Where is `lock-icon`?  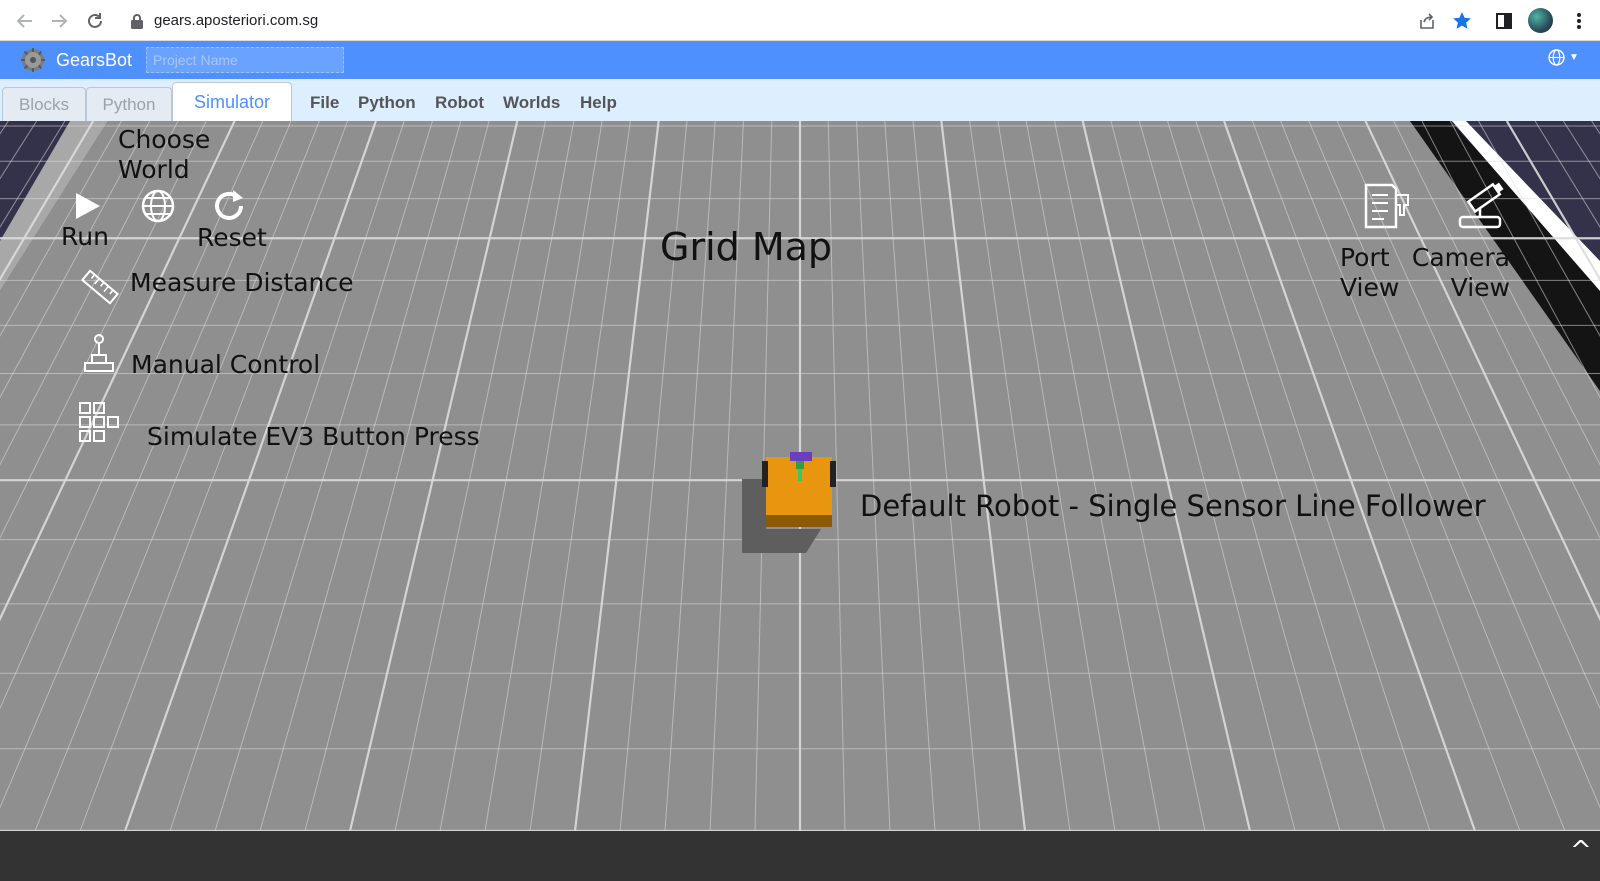 lock-icon is located at coordinates (137, 21).